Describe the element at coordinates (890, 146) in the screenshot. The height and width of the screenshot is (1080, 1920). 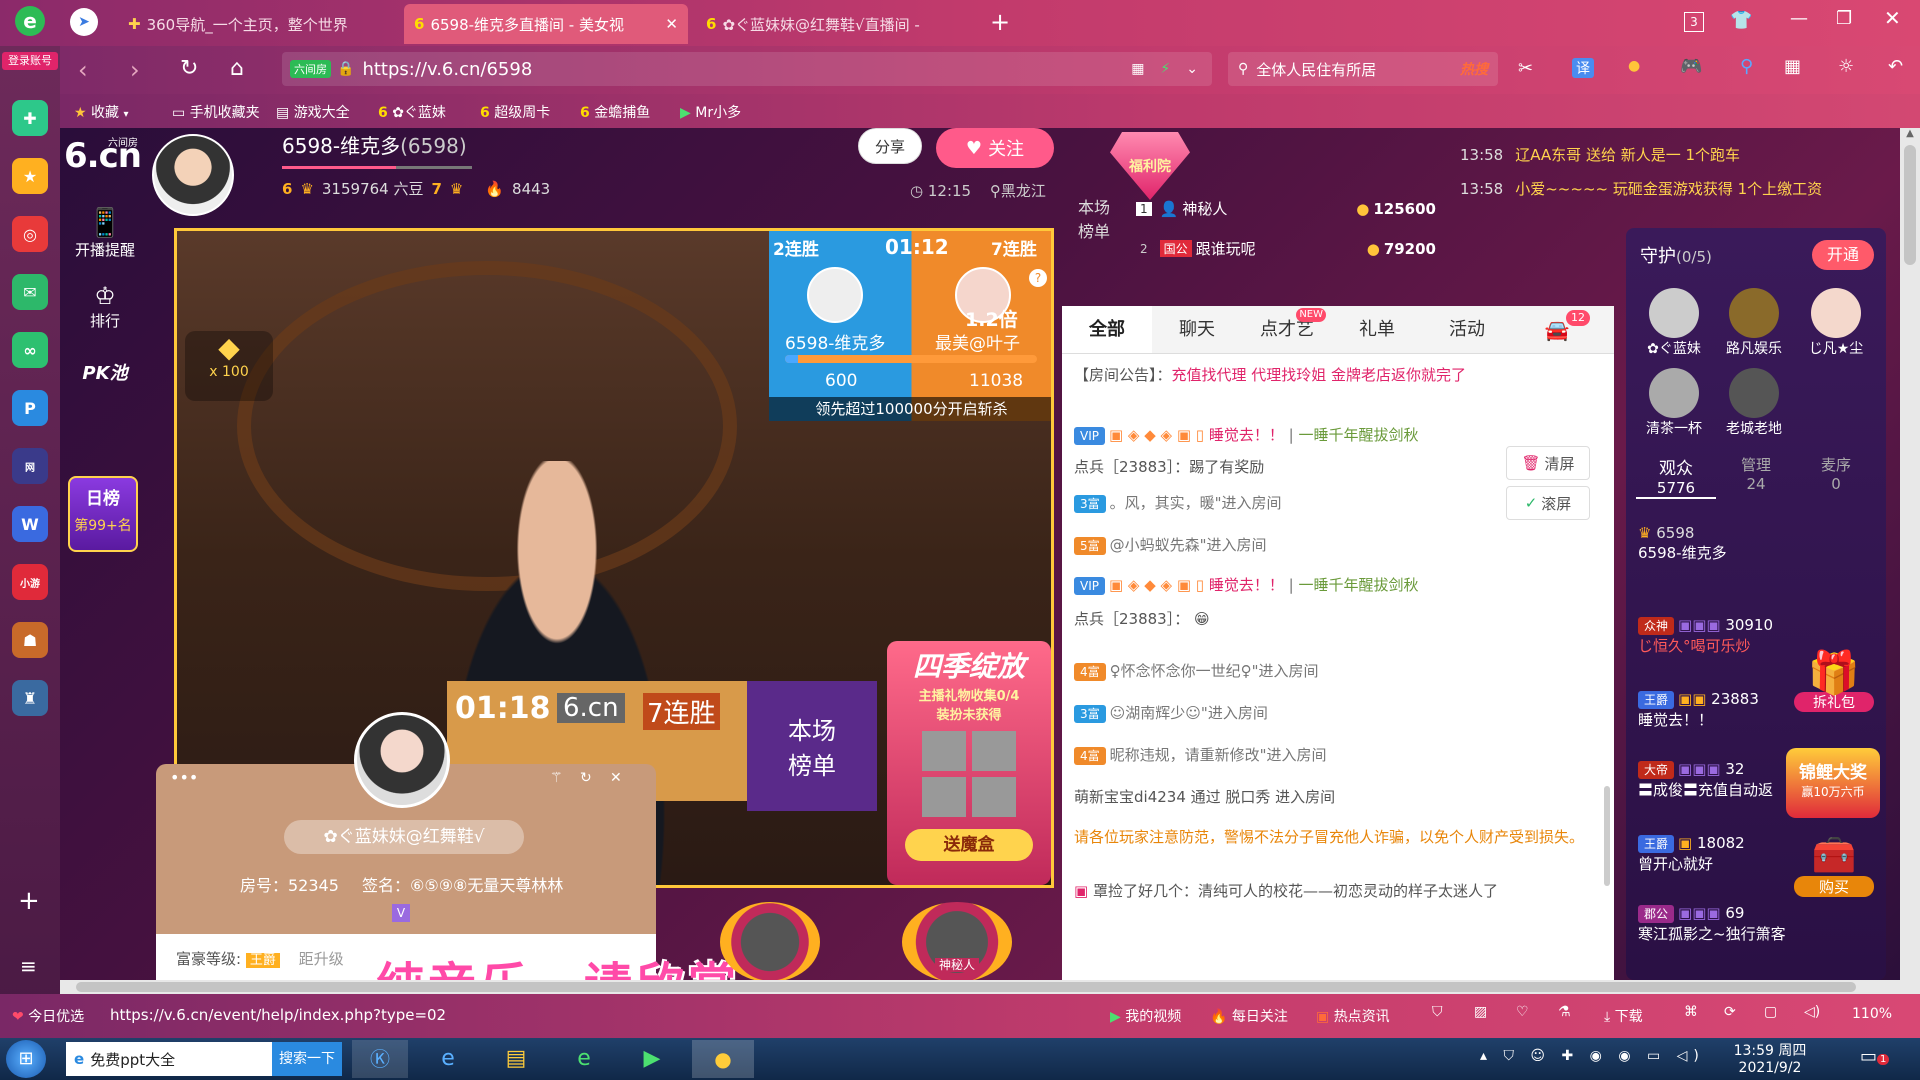
I see `share-button: 分享` at that location.